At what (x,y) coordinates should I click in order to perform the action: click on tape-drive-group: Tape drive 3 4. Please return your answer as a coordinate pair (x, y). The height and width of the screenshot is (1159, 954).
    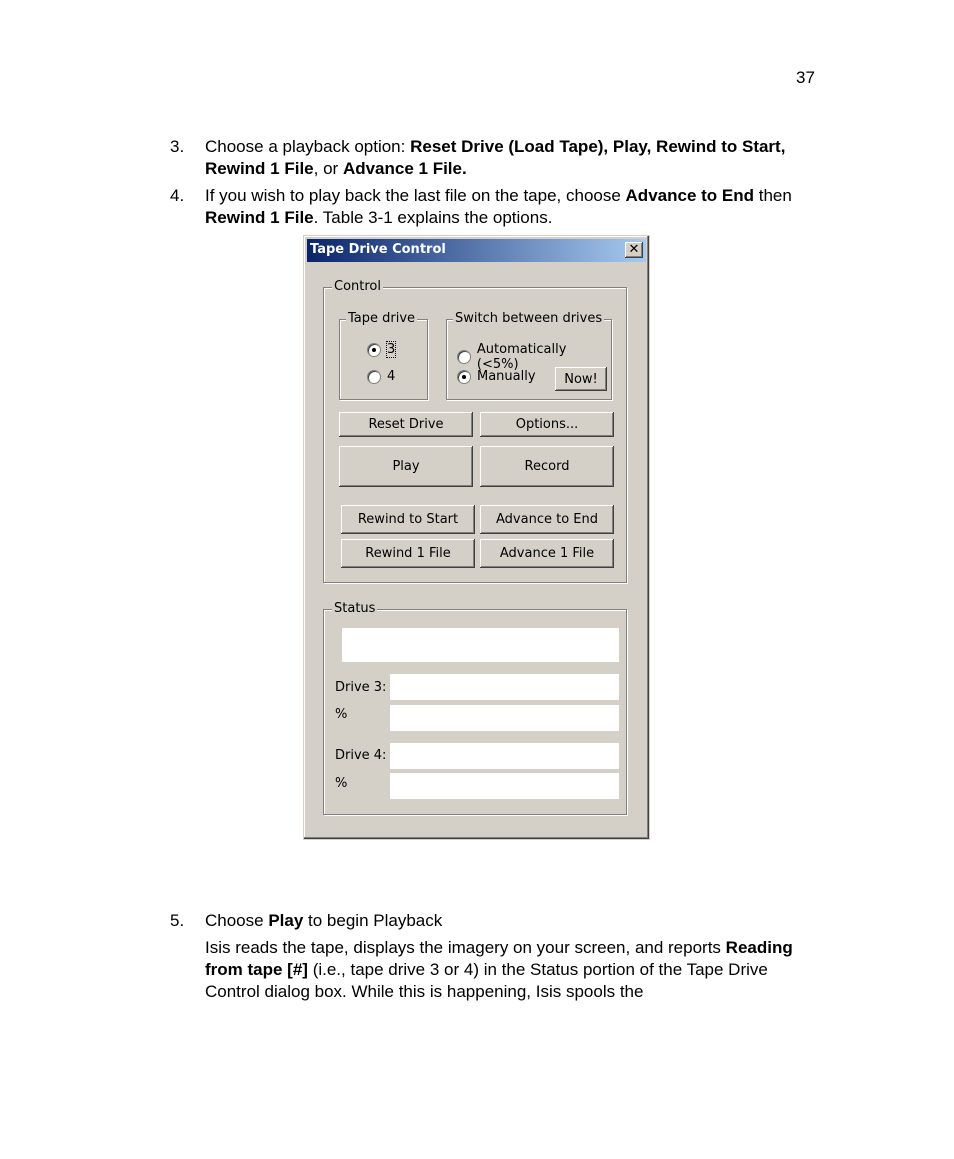
    Looking at the image, I should click on (383, 355).